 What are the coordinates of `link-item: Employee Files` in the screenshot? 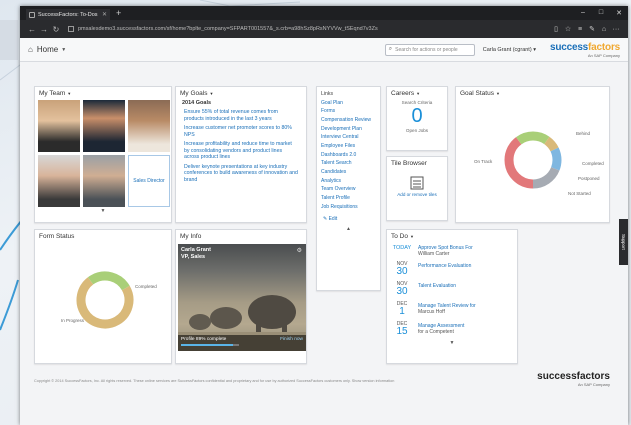 It's located at (348, 146).